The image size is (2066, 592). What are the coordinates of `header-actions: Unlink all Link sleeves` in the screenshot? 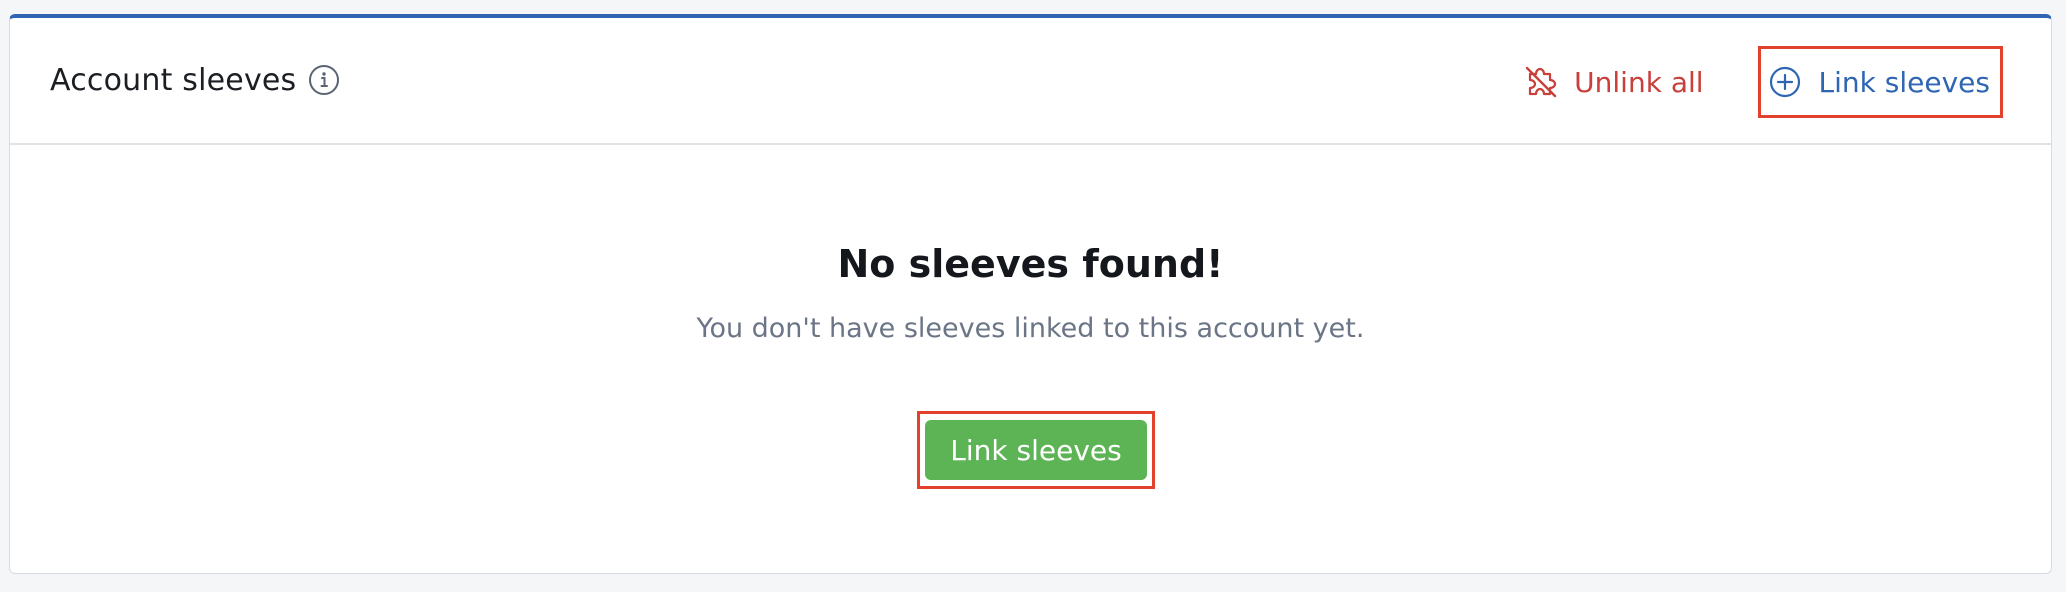 It's located at (1763, 82).